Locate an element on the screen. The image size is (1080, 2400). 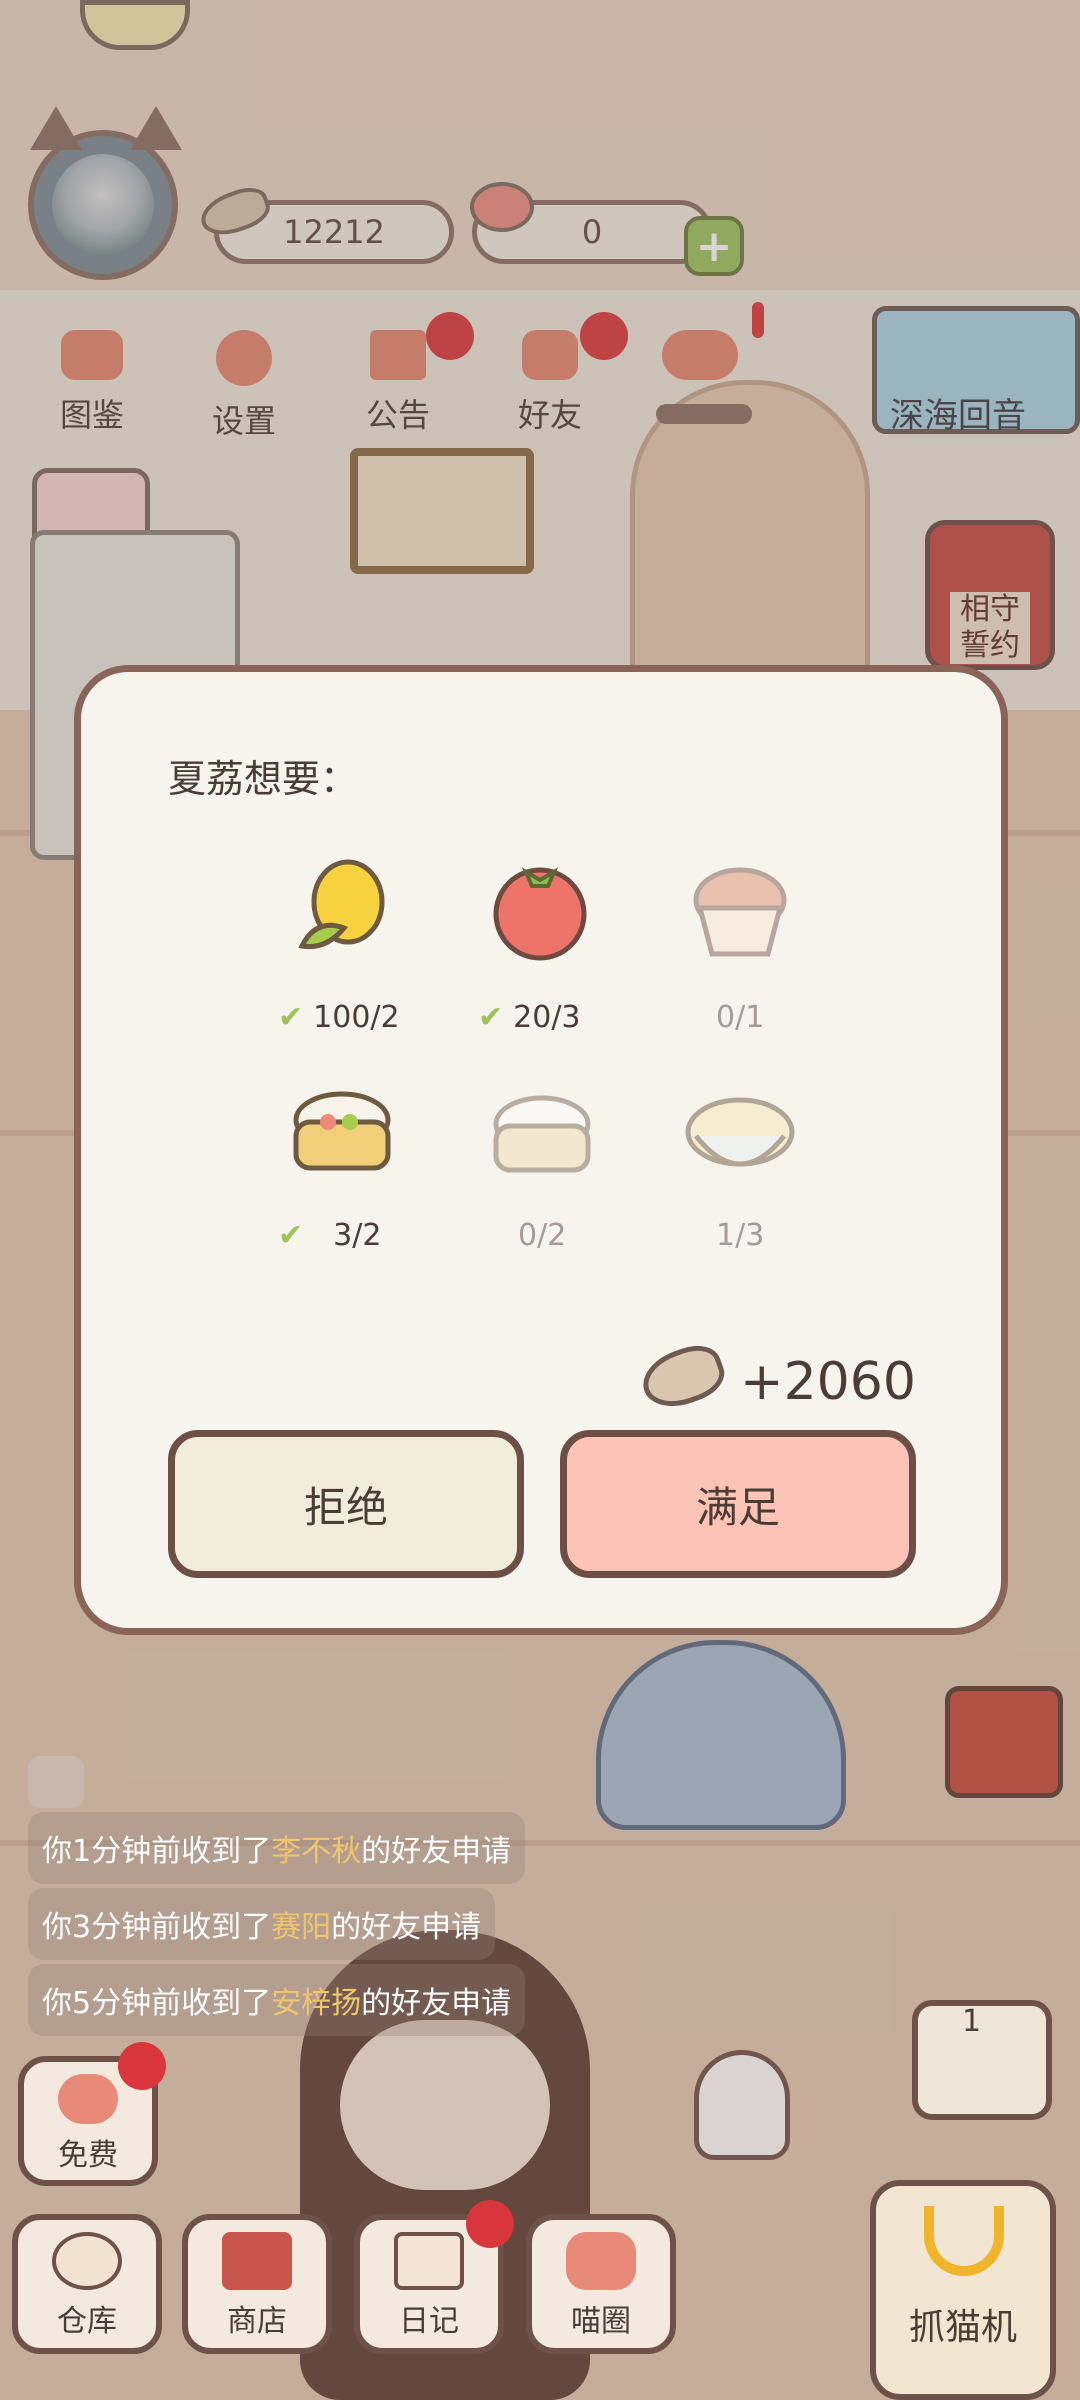
item-count-noodles: 1/3 is located at coordinates (740, 1235).